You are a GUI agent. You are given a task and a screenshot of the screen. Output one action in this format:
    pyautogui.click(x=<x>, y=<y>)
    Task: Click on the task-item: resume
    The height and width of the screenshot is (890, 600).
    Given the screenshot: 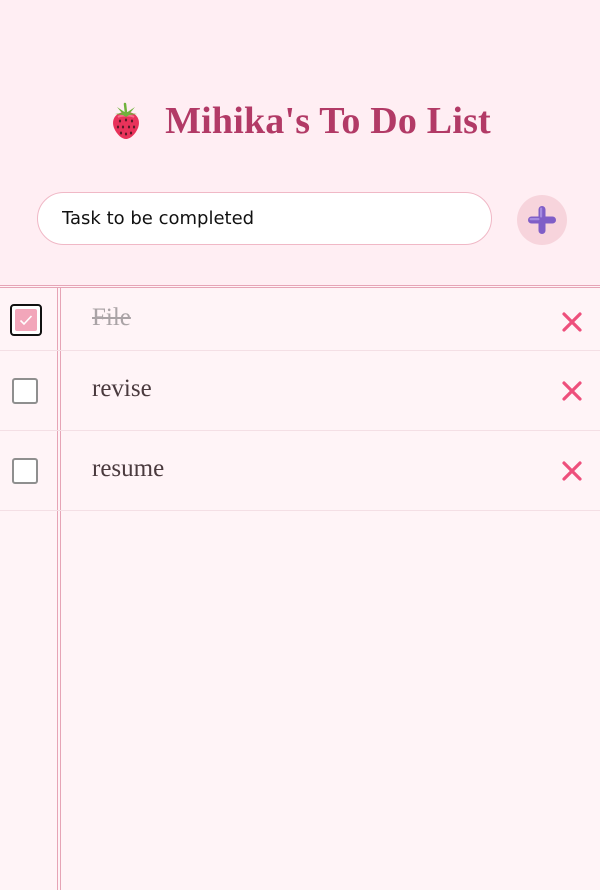 What is the action you would take?
    pyautogui.click(x=300, y=471)
    